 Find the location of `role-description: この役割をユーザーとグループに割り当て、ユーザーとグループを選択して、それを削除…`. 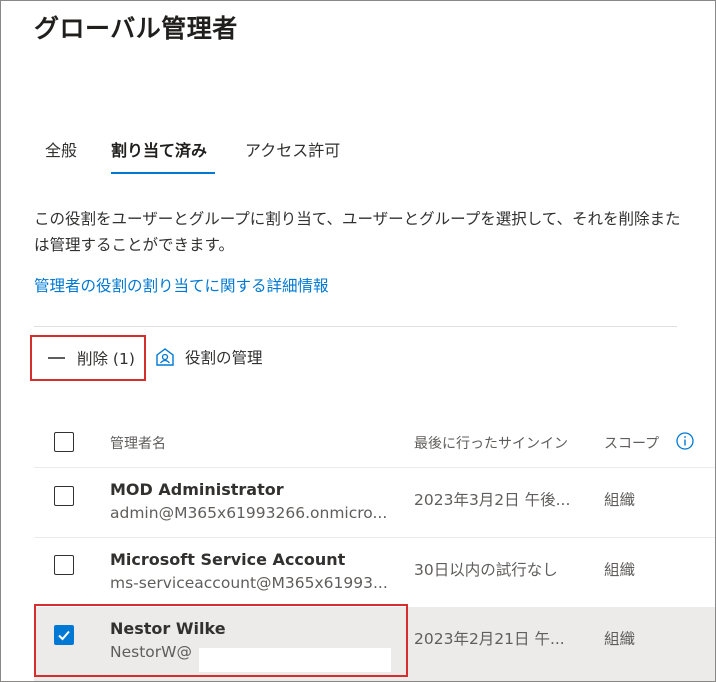

role-description: この役割をユーザーとグループに割り当て、ユーザーとグループを選択して、それを削除… is located at coordinates (357, 232).